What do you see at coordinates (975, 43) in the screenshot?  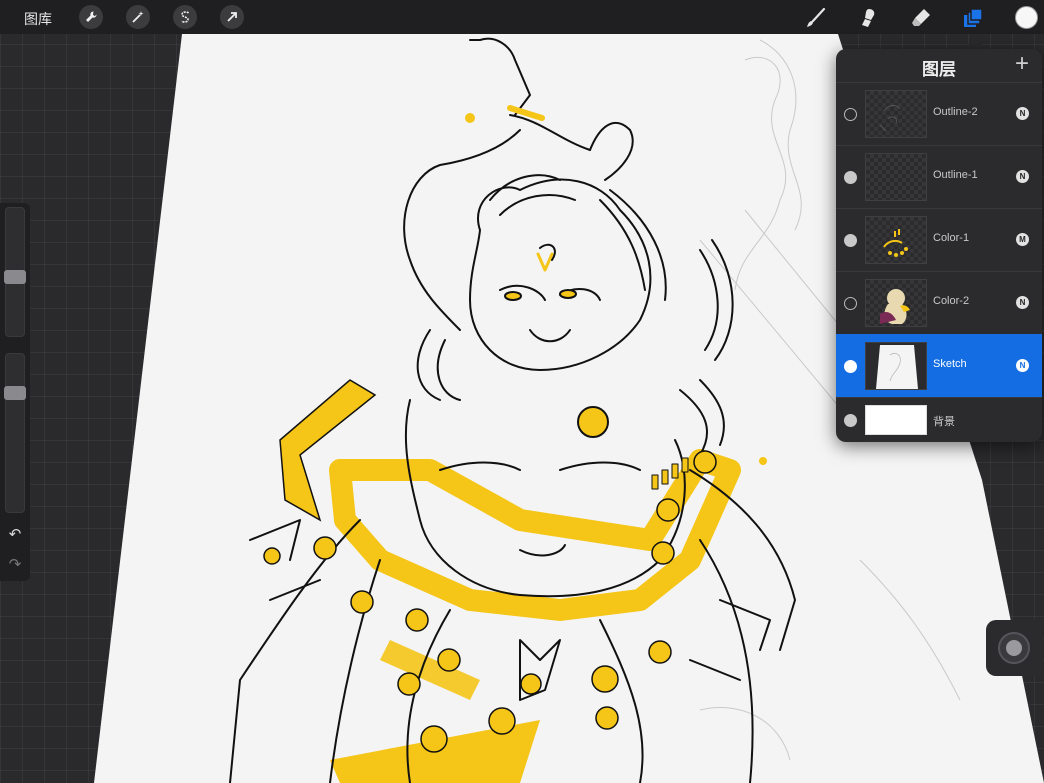 I see `layers-panel-caret` at bounding box center [975, 43].